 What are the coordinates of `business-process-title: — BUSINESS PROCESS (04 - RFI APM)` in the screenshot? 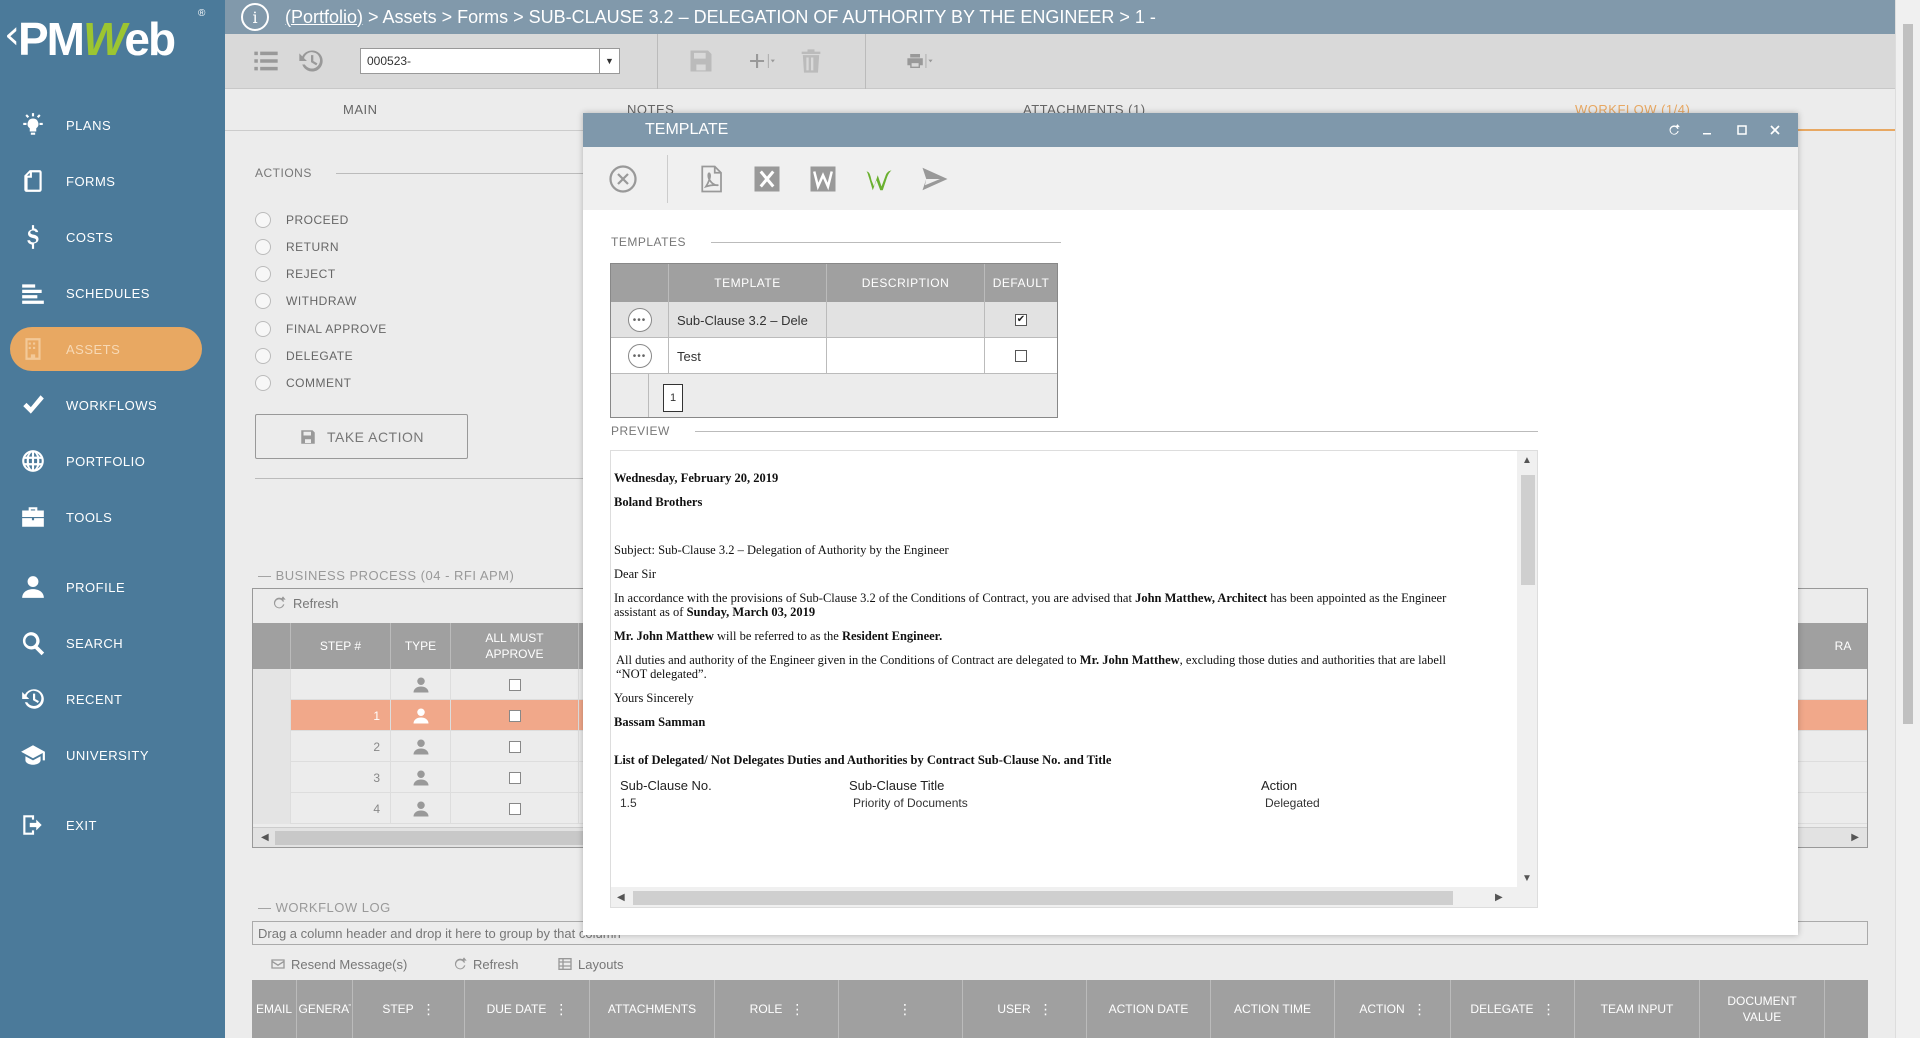 It's located at (386, 575).